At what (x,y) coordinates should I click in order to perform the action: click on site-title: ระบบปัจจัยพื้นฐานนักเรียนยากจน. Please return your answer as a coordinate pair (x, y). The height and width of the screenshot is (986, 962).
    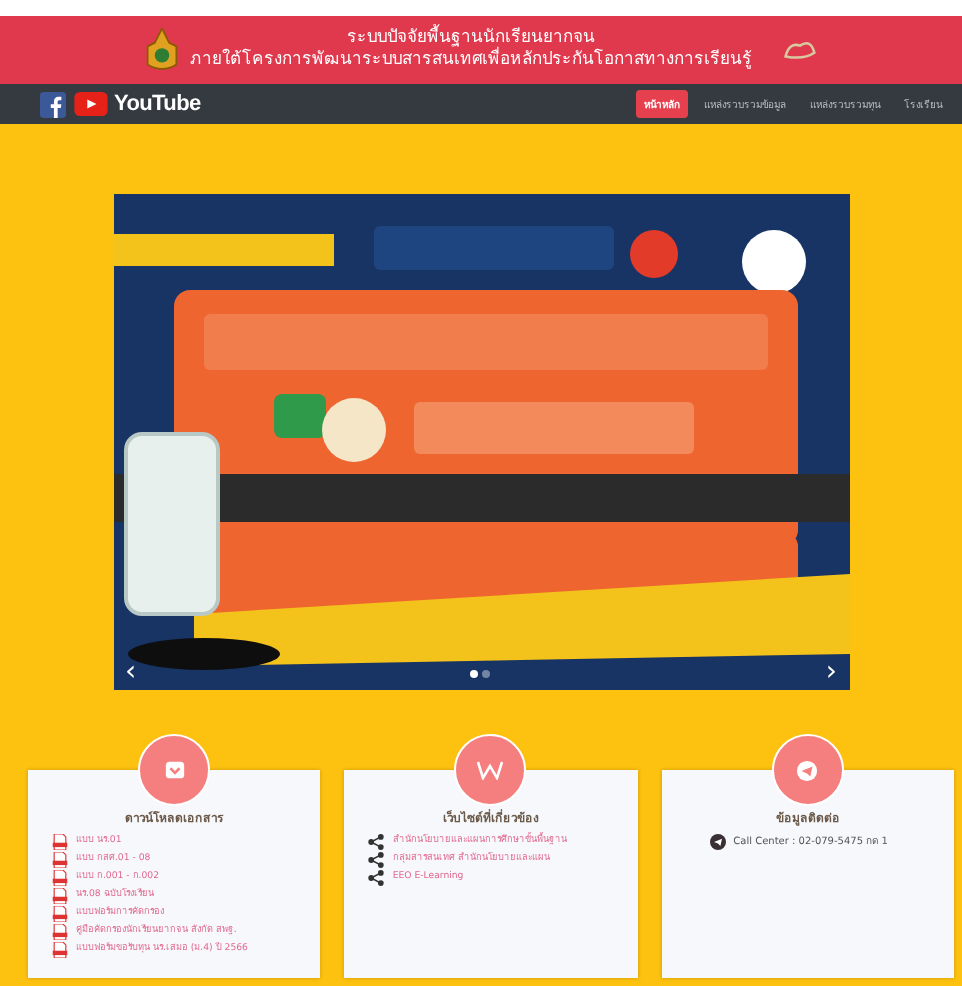
    Looking at the image, I should click on (471, 38).